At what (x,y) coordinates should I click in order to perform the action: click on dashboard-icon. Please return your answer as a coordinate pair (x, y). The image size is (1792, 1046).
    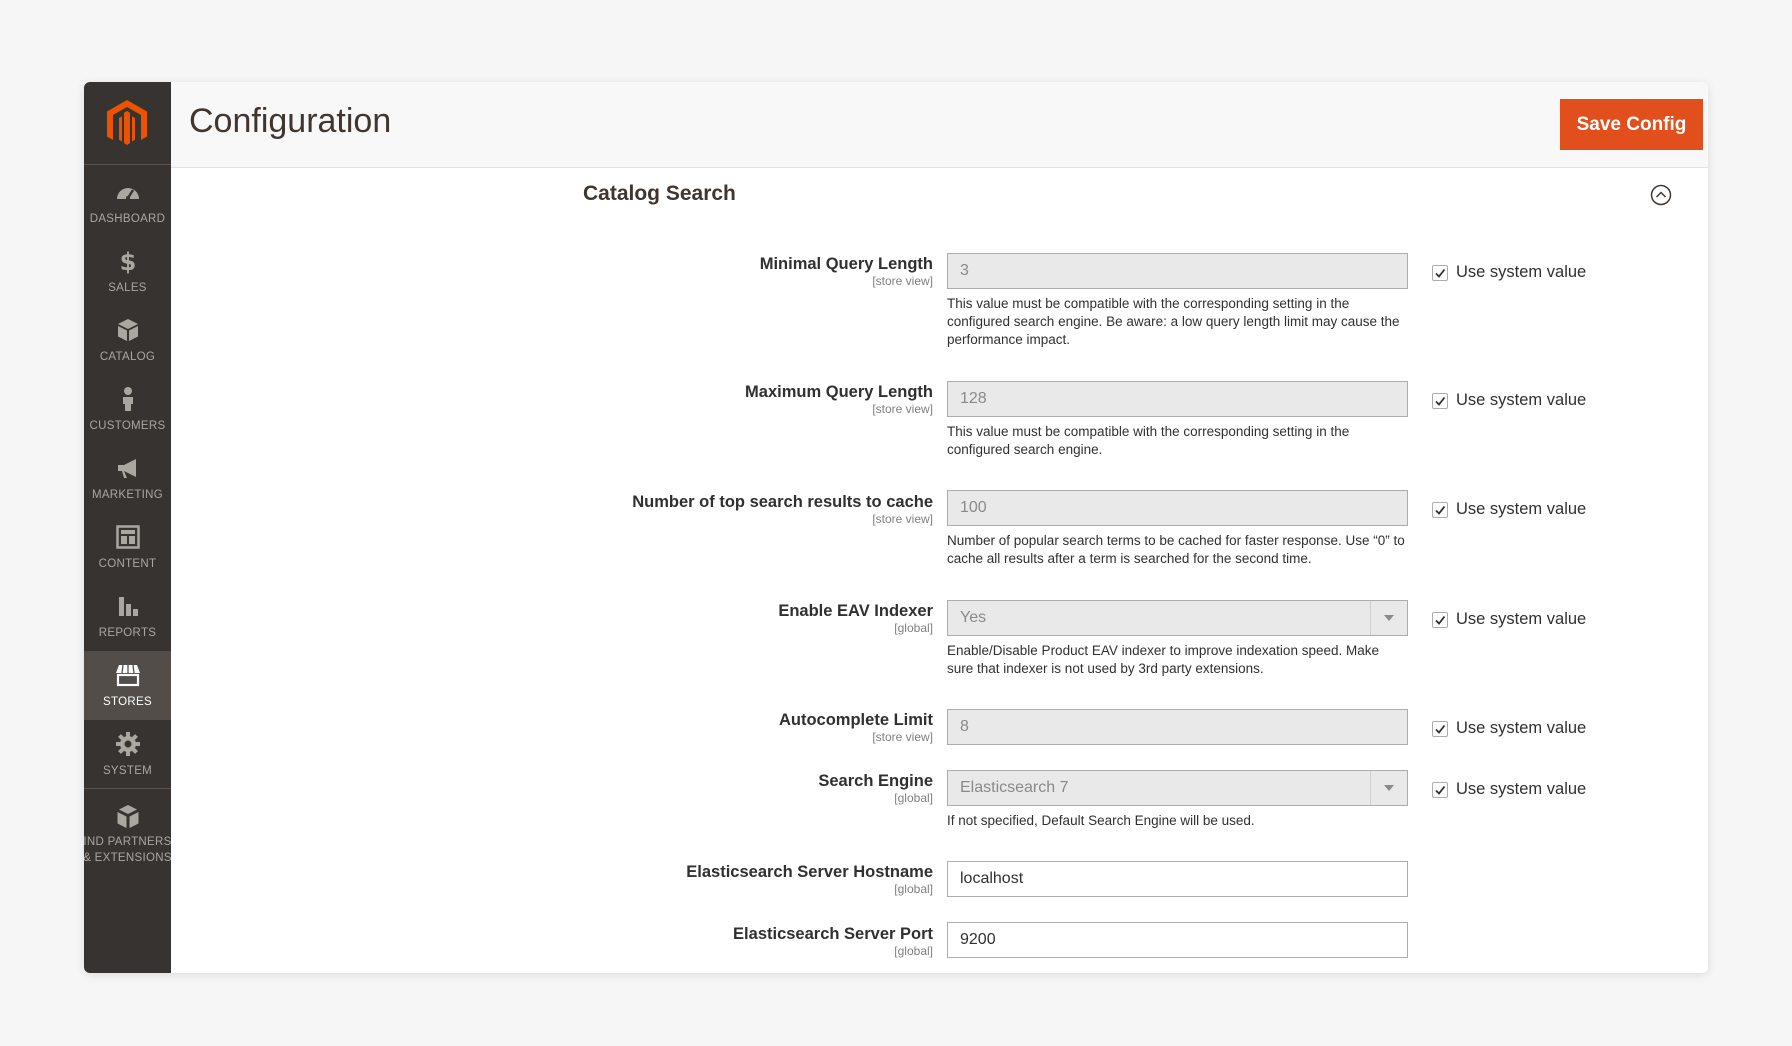
    Looking at the image, I should click on (127, 193).